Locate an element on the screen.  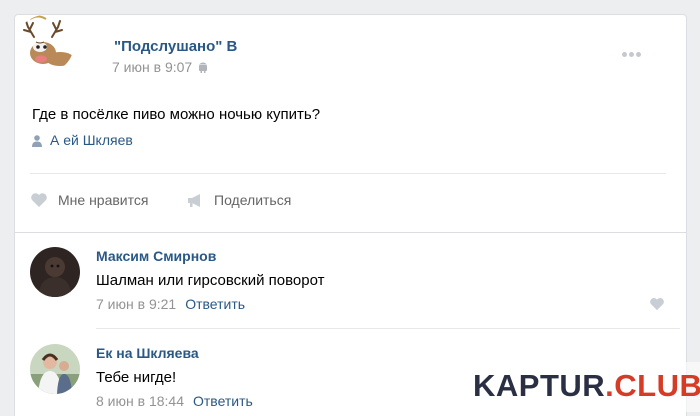
post-timestamp: 7 июн в 9:07 is located at coordinates (160, 67).